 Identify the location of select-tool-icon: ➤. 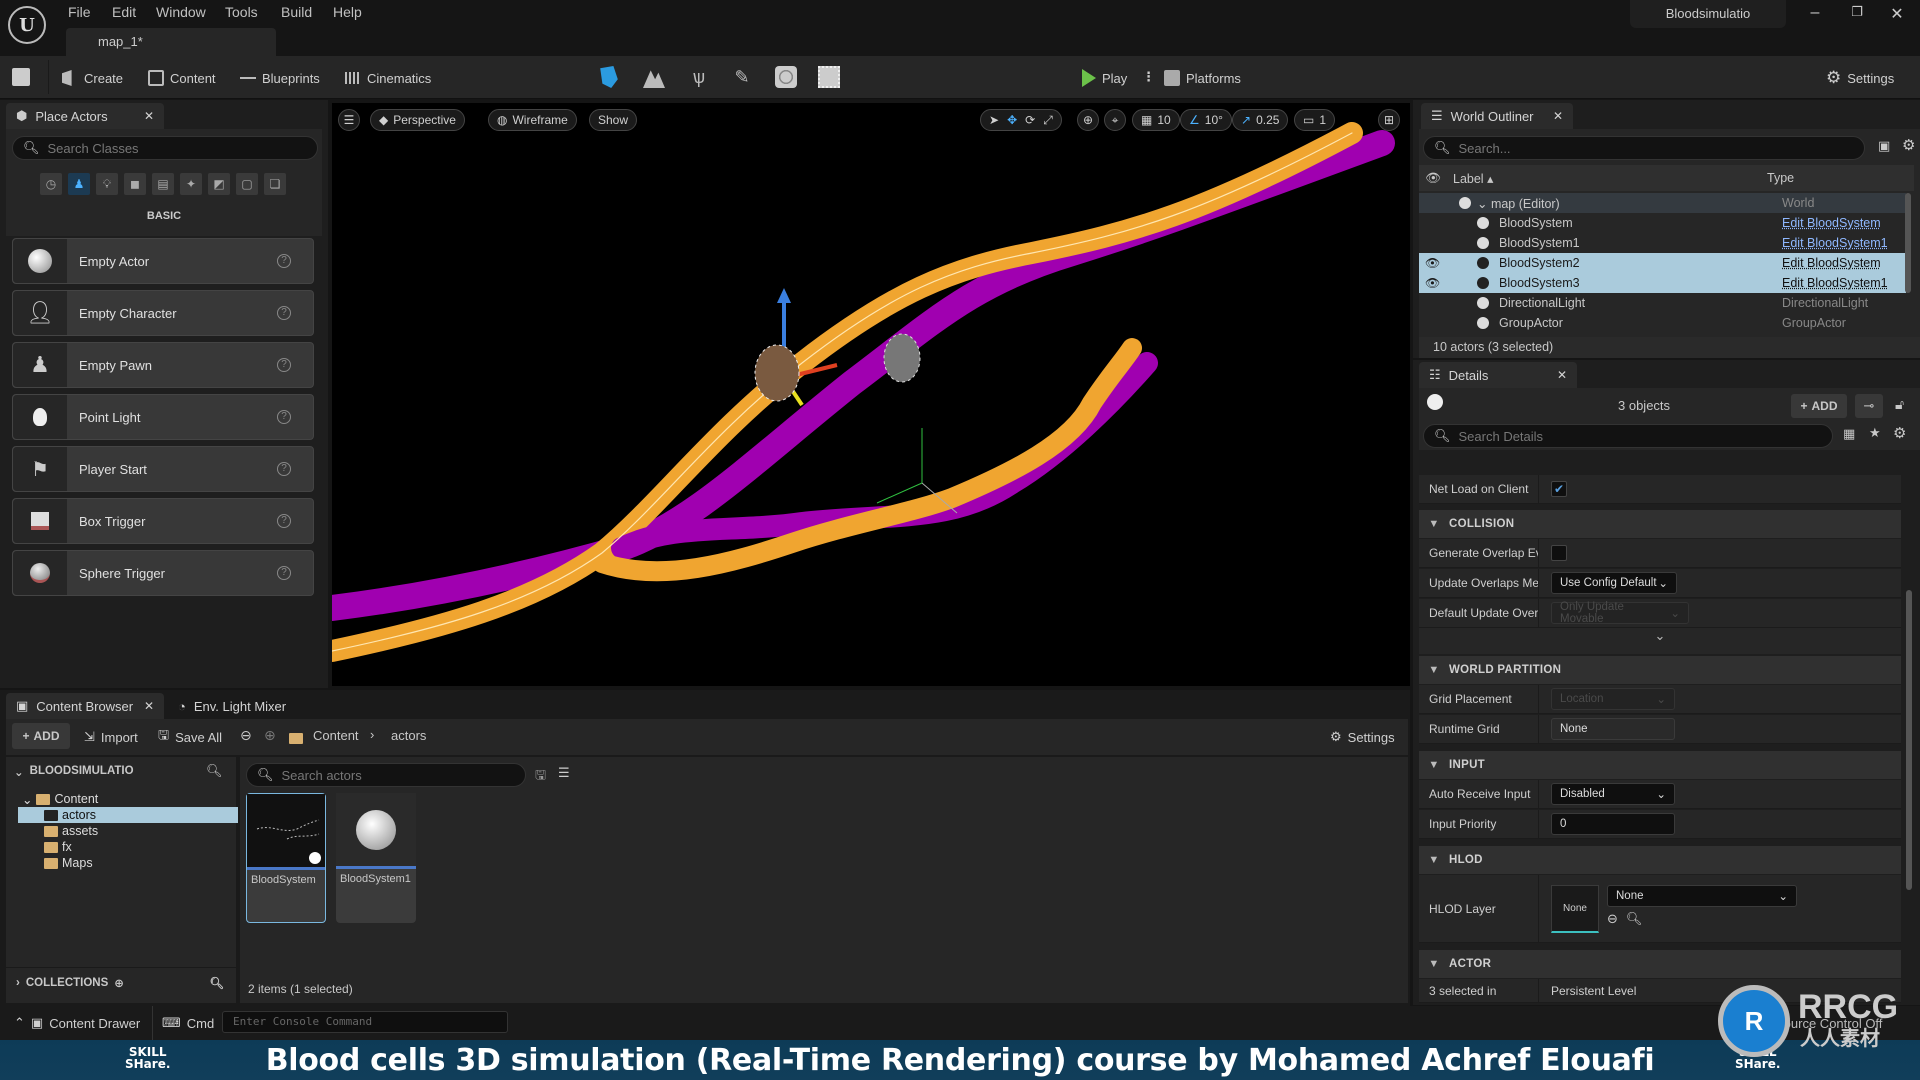
(994, 120).